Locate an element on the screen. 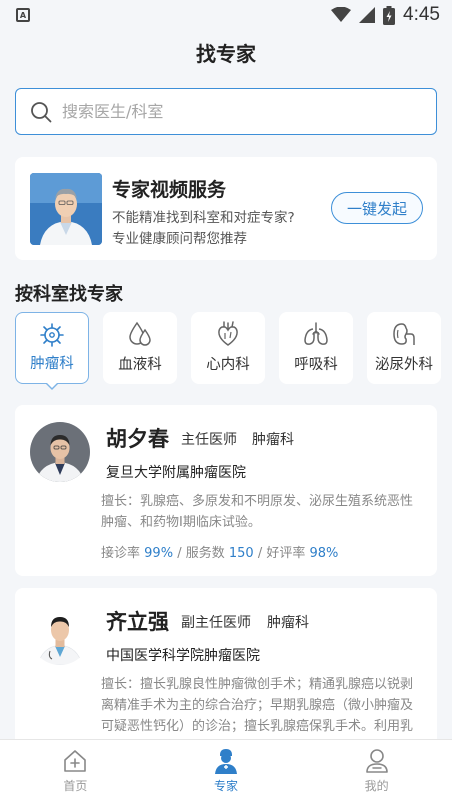  dept-hematology: 血液科 is located at coordinates (140, 348).